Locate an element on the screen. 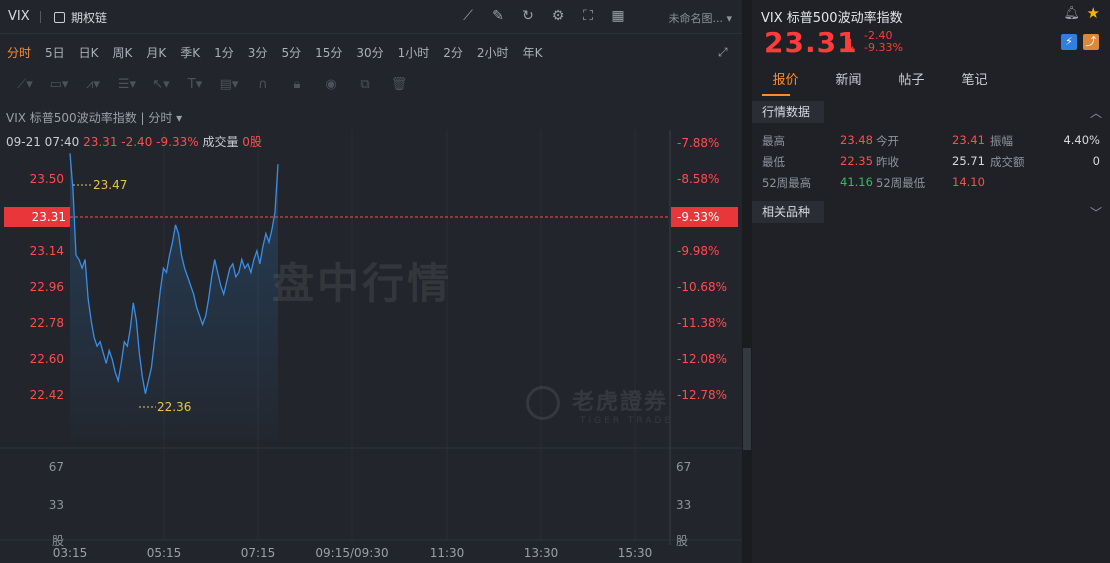 The image size is (1110, 563). field-value: 0 is located at coordinates (1096, 161).